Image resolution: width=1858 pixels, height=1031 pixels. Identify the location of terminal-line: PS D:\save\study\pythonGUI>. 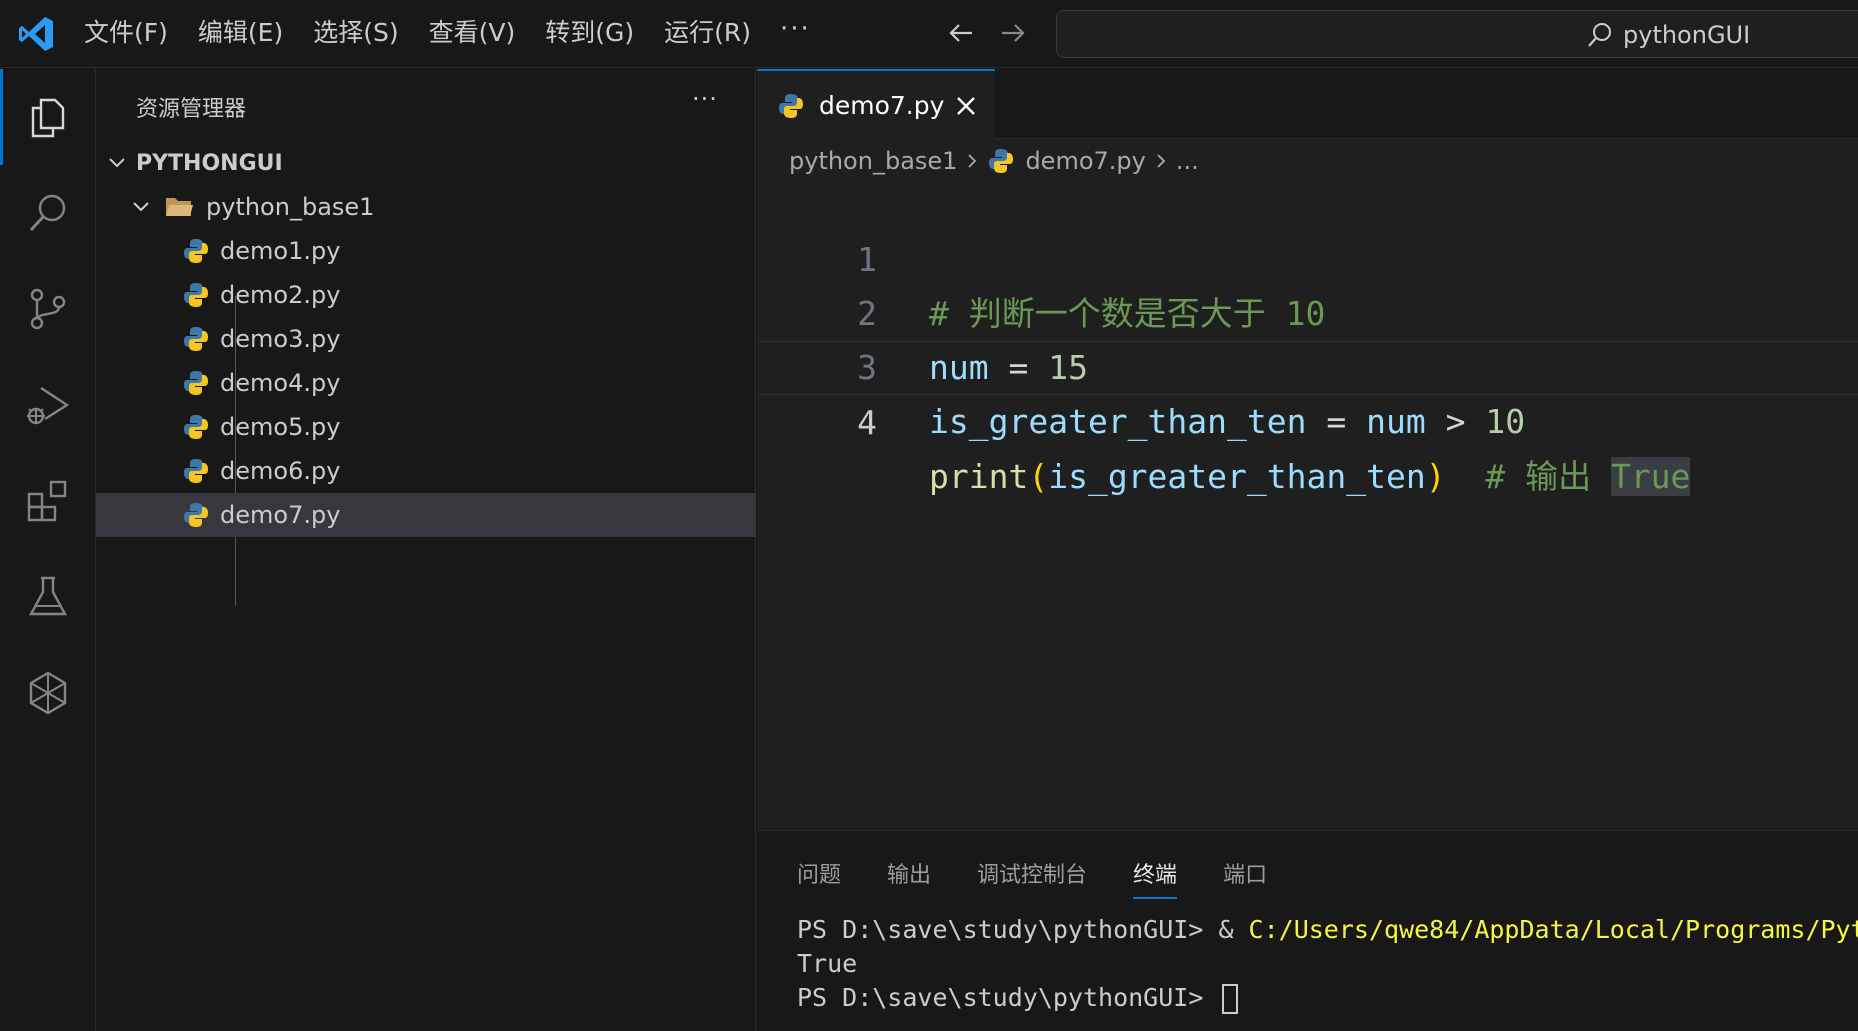
(1327, 998).